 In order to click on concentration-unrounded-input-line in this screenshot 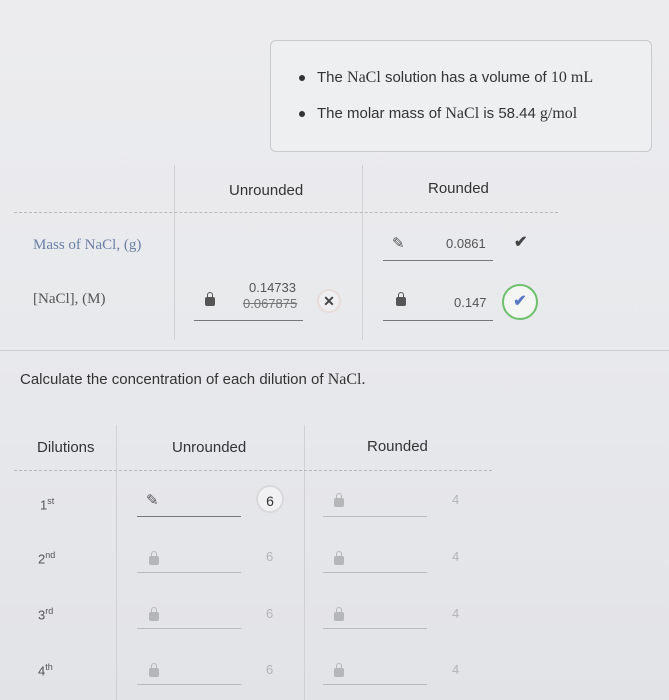, I will do `click(248, 320)`.